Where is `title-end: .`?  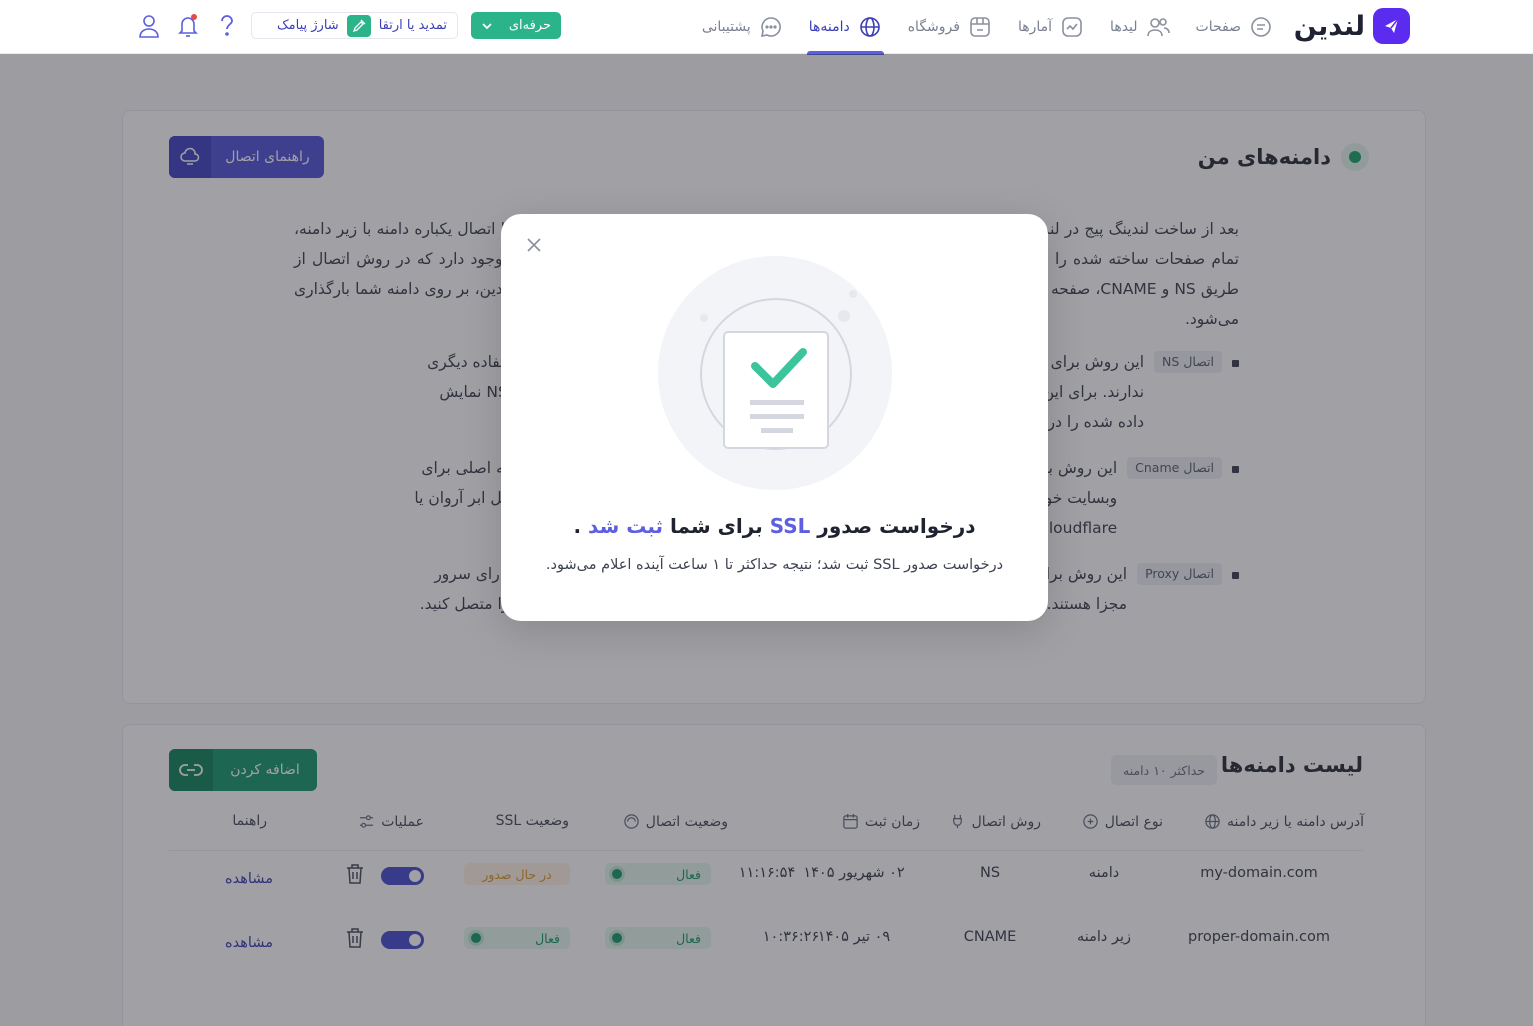
title-end: . is located at coordinates (581, 526).